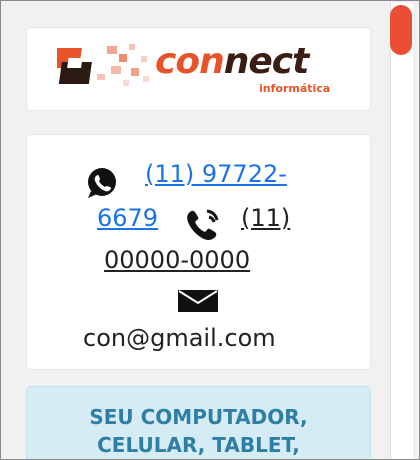 This screenshot has height=460, width=420. I want to click on promo-banner: SEU COMPUTADOR, CELULAR, TABLET,, so click(198, 423).